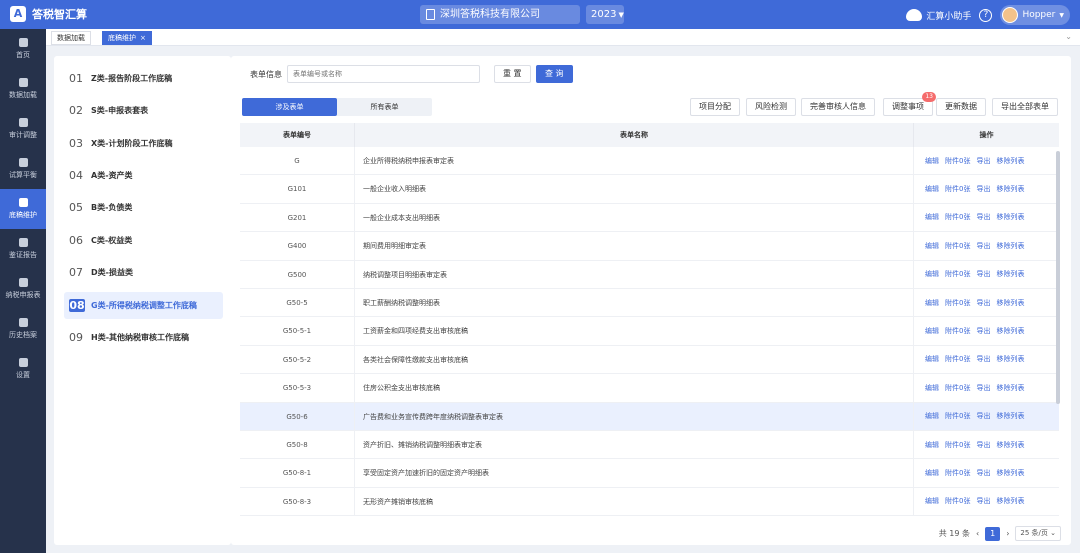  Describe the element at coordinates (977, 533) in the screenshot. I see `prev-page-icon: ‹` at that location.